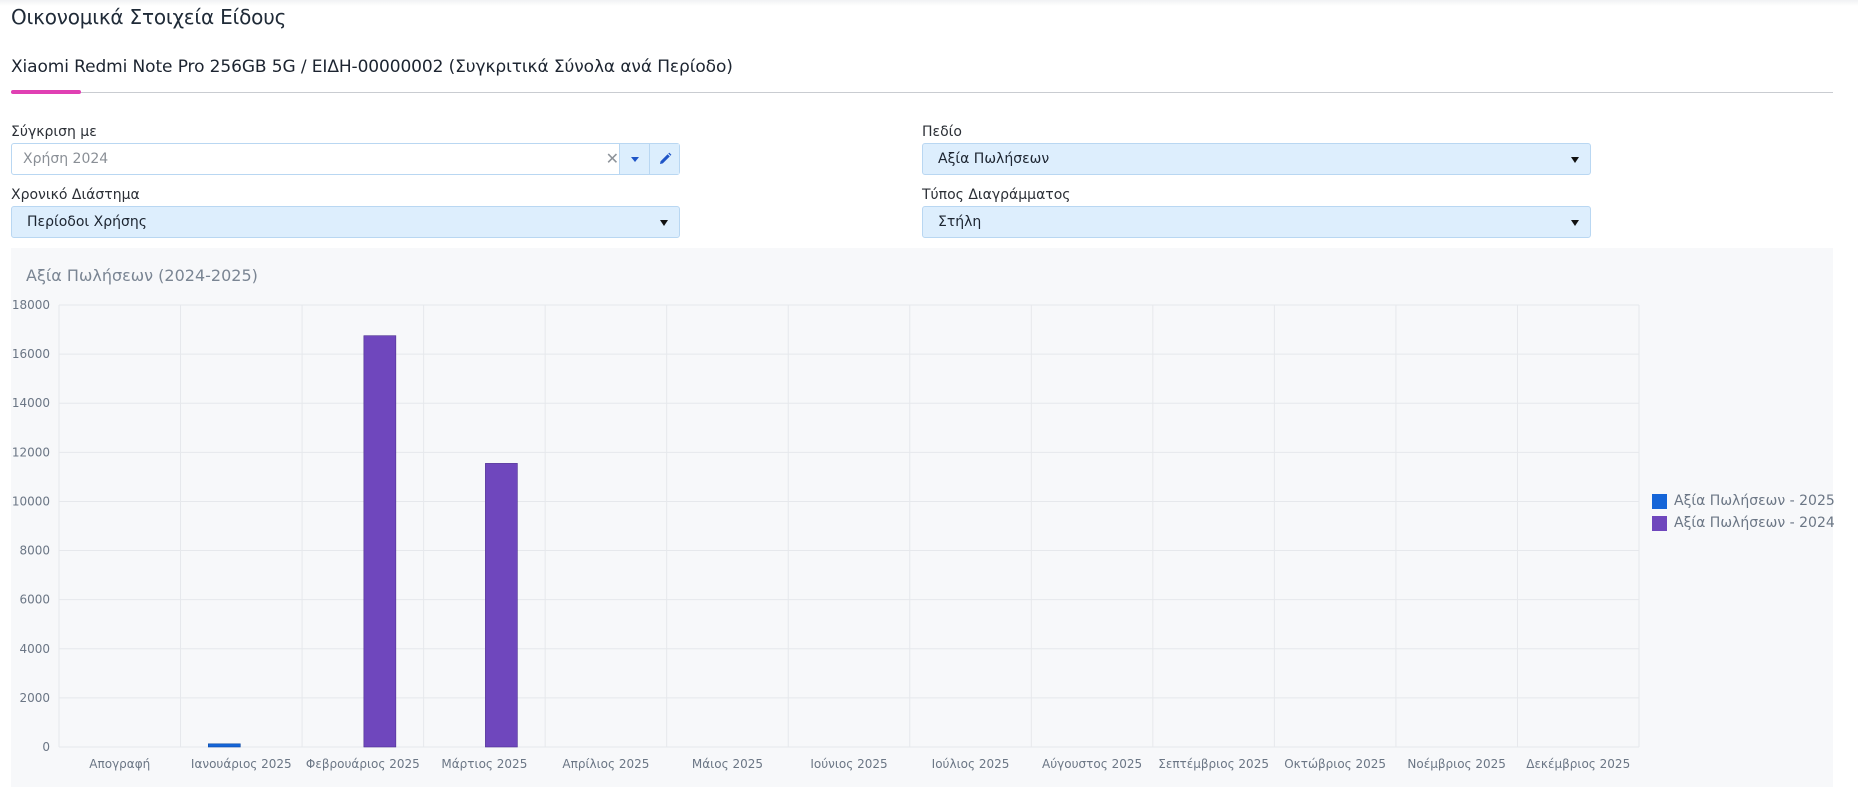 The width and height of the screenshot is (1858, 787). I want to click on x-tick-label: Σεπτέμβριος 2025, so click(1213, 764).